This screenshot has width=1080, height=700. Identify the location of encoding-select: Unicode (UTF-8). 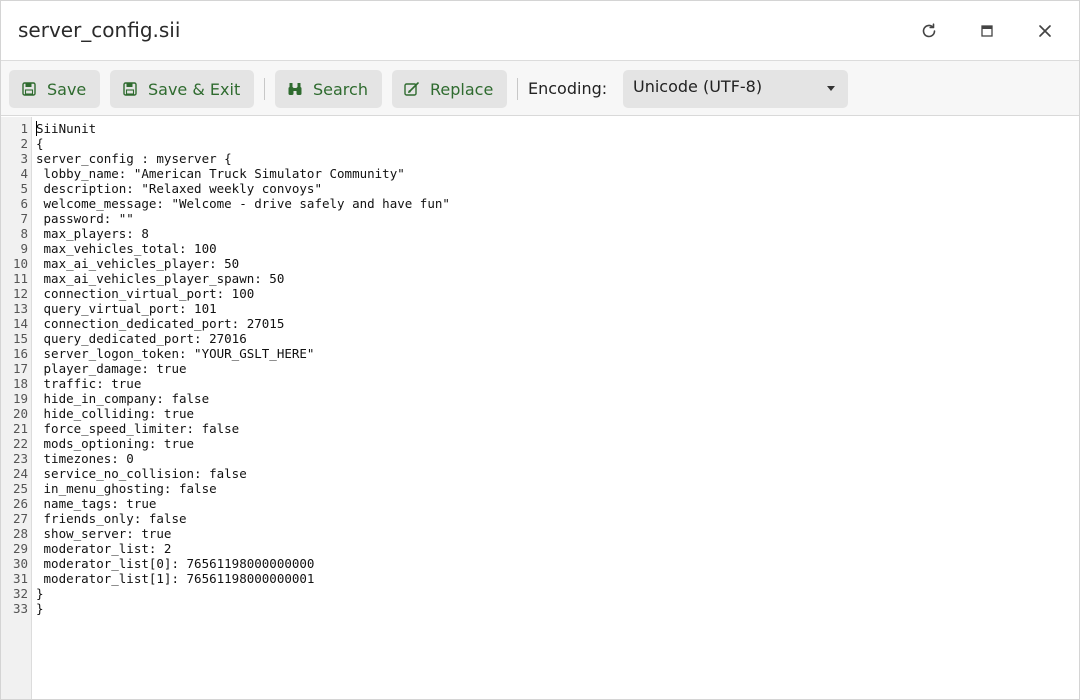
(735, 89).